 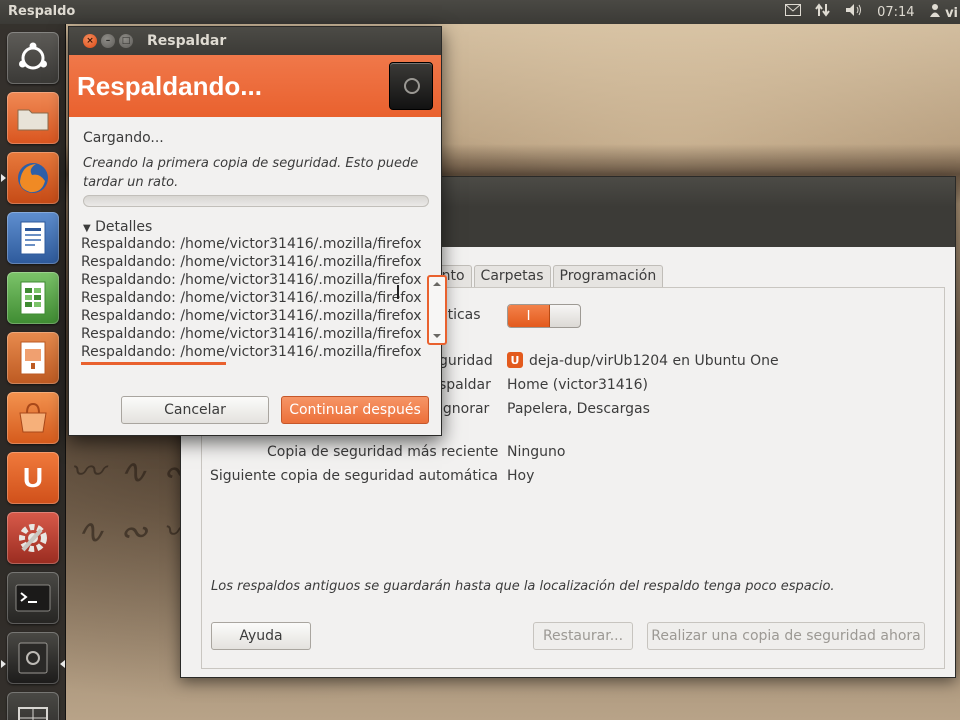 I want to click on minimize-icon: –, so click(x=108, y=41).